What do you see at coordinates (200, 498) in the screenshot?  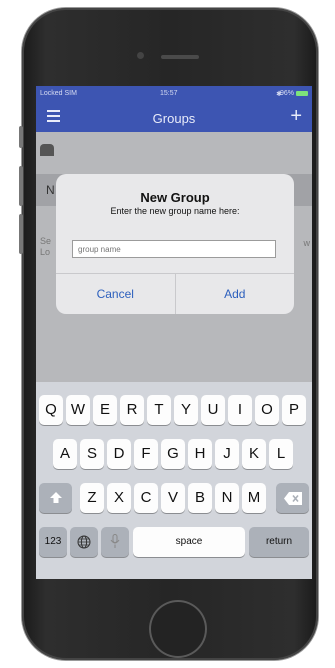 I see `key-b: B` at bounding box center [200, 498].